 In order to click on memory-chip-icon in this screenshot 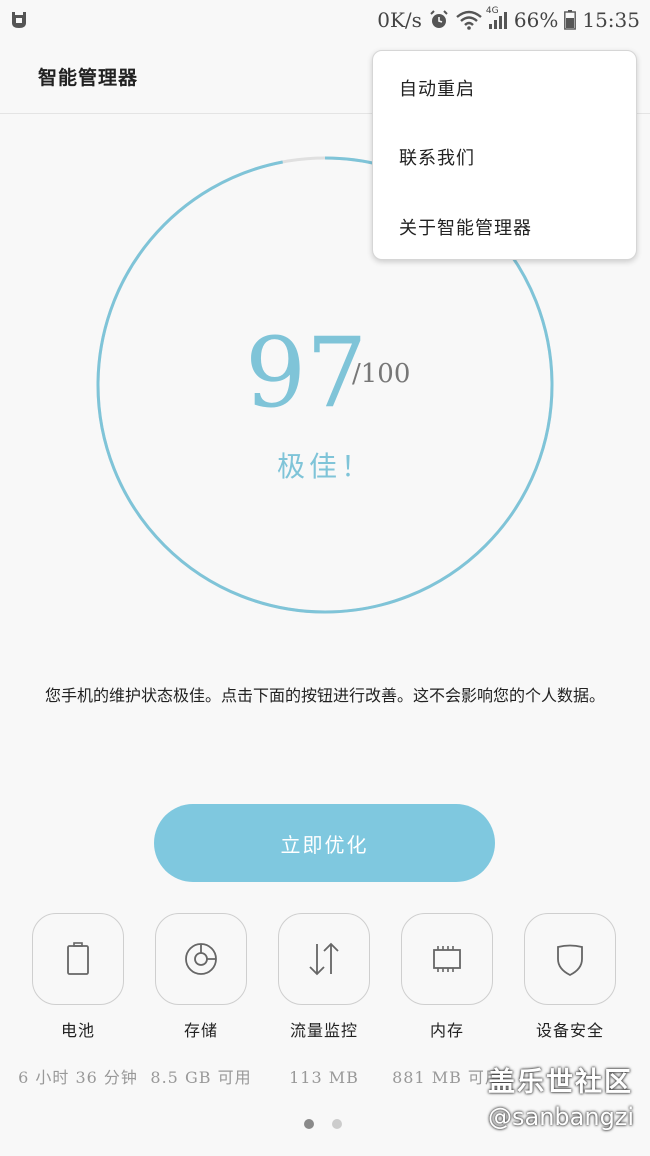, I will do `click(447, 959)`.